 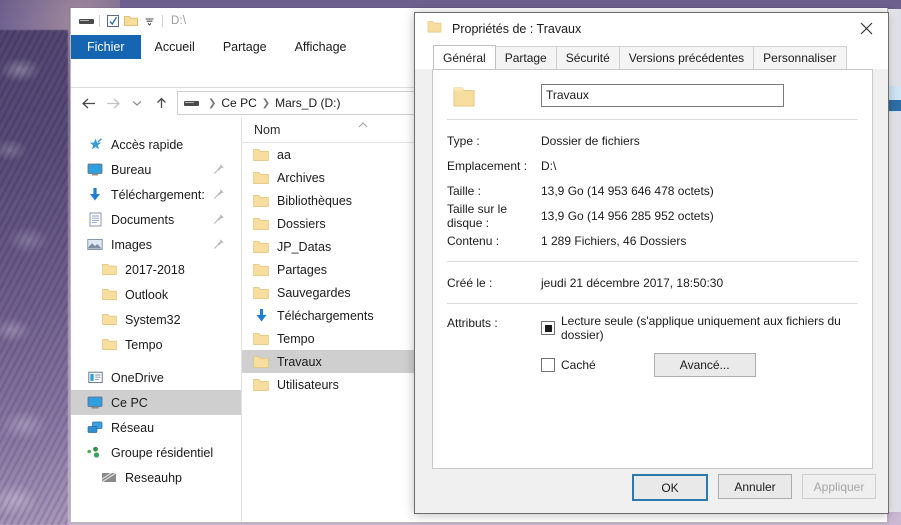 What do you see at coordinates (156, 344) in the screenshot?
I see `sidebar-item-tempo: Tempo` at bounding box center [156, 344].